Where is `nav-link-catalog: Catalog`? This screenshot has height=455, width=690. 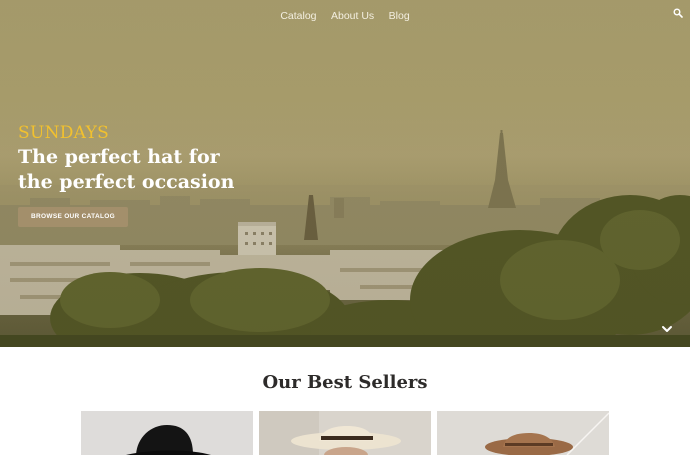
nav-link-catalog: Catalog is located at coordinates (298, 16).